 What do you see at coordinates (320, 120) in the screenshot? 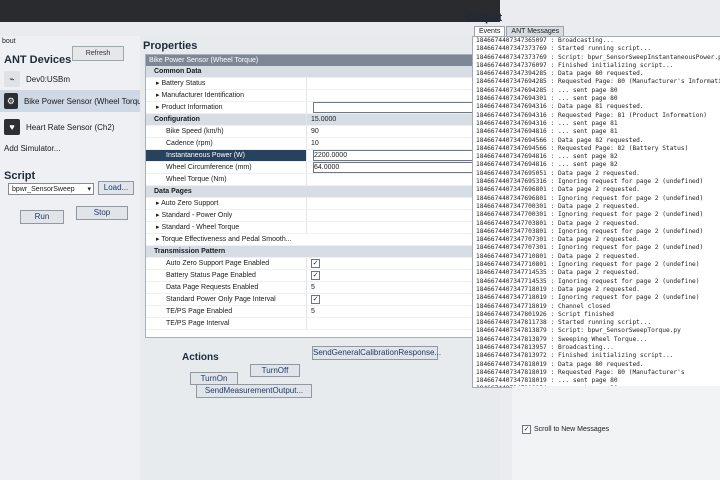
I see `category-configuration: Configuration 15.0000` at bounding box center [320, 120].